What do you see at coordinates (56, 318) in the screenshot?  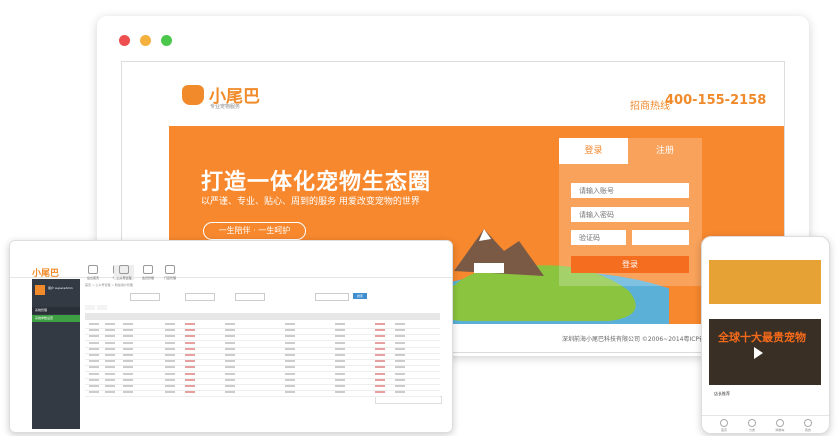 I see `sidebar-item-params: 系统参数设置` at bounding box center [56, 318].